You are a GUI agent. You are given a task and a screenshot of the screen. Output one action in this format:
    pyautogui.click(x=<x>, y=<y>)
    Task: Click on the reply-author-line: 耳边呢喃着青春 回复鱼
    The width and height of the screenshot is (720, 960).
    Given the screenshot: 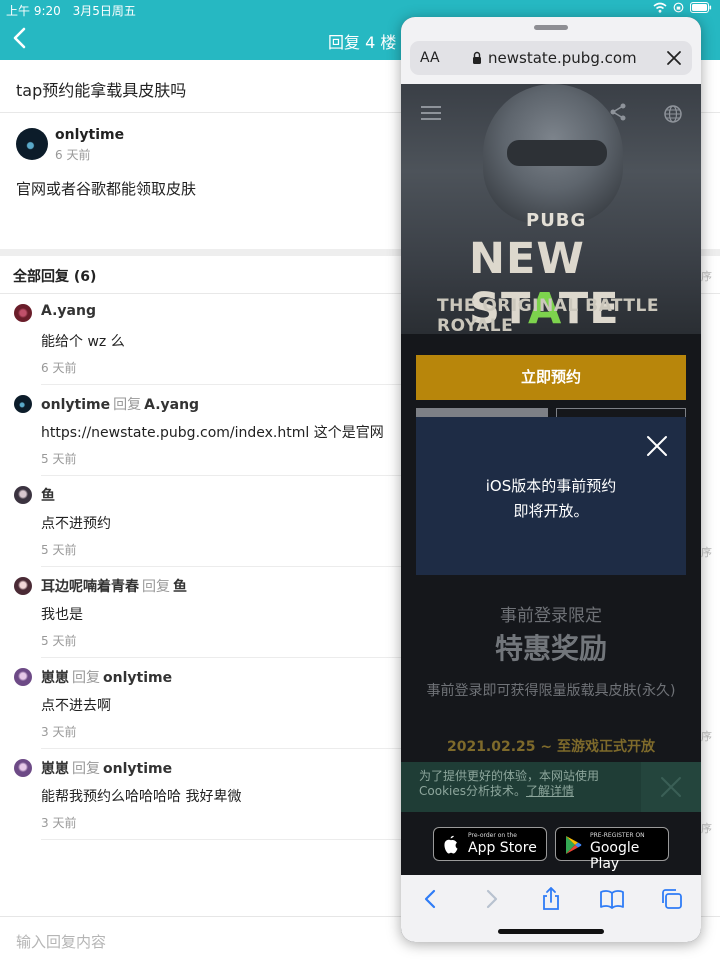 What is the action you would take?
    pyautogui.click(x=114, y=586)
    